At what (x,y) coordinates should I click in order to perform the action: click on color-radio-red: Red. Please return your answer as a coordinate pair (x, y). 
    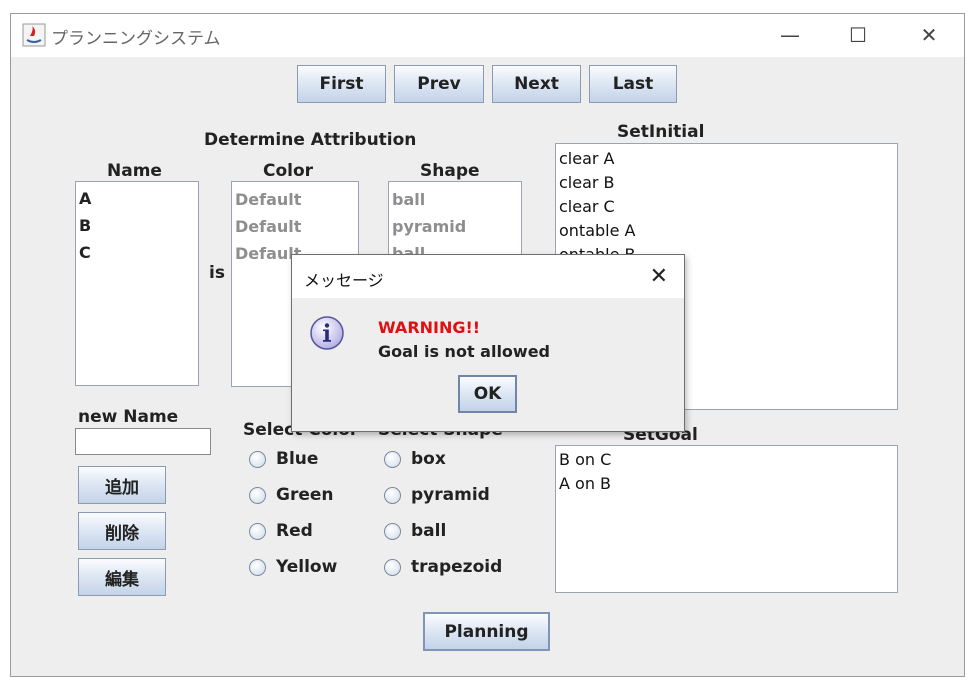
    Looking at the image, I should click on (281, 531).